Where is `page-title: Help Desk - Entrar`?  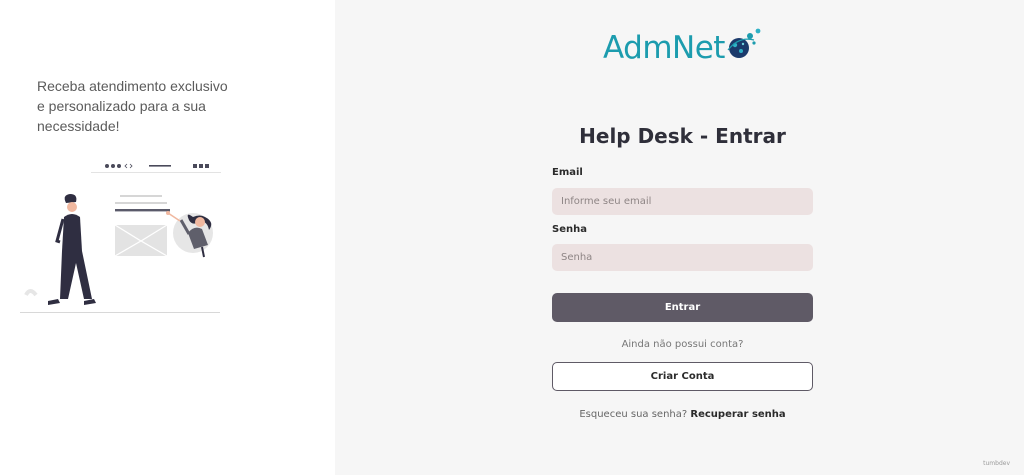 page-title: Help Desk - Entrar is located at coordinates (682, 136).